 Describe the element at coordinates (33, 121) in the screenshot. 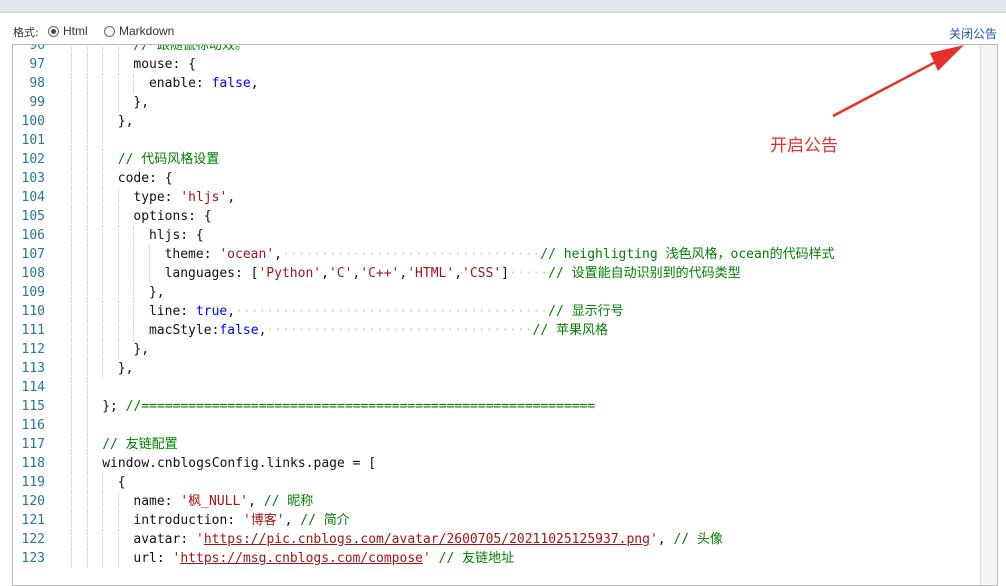

I see `line-number: 100` at that location.